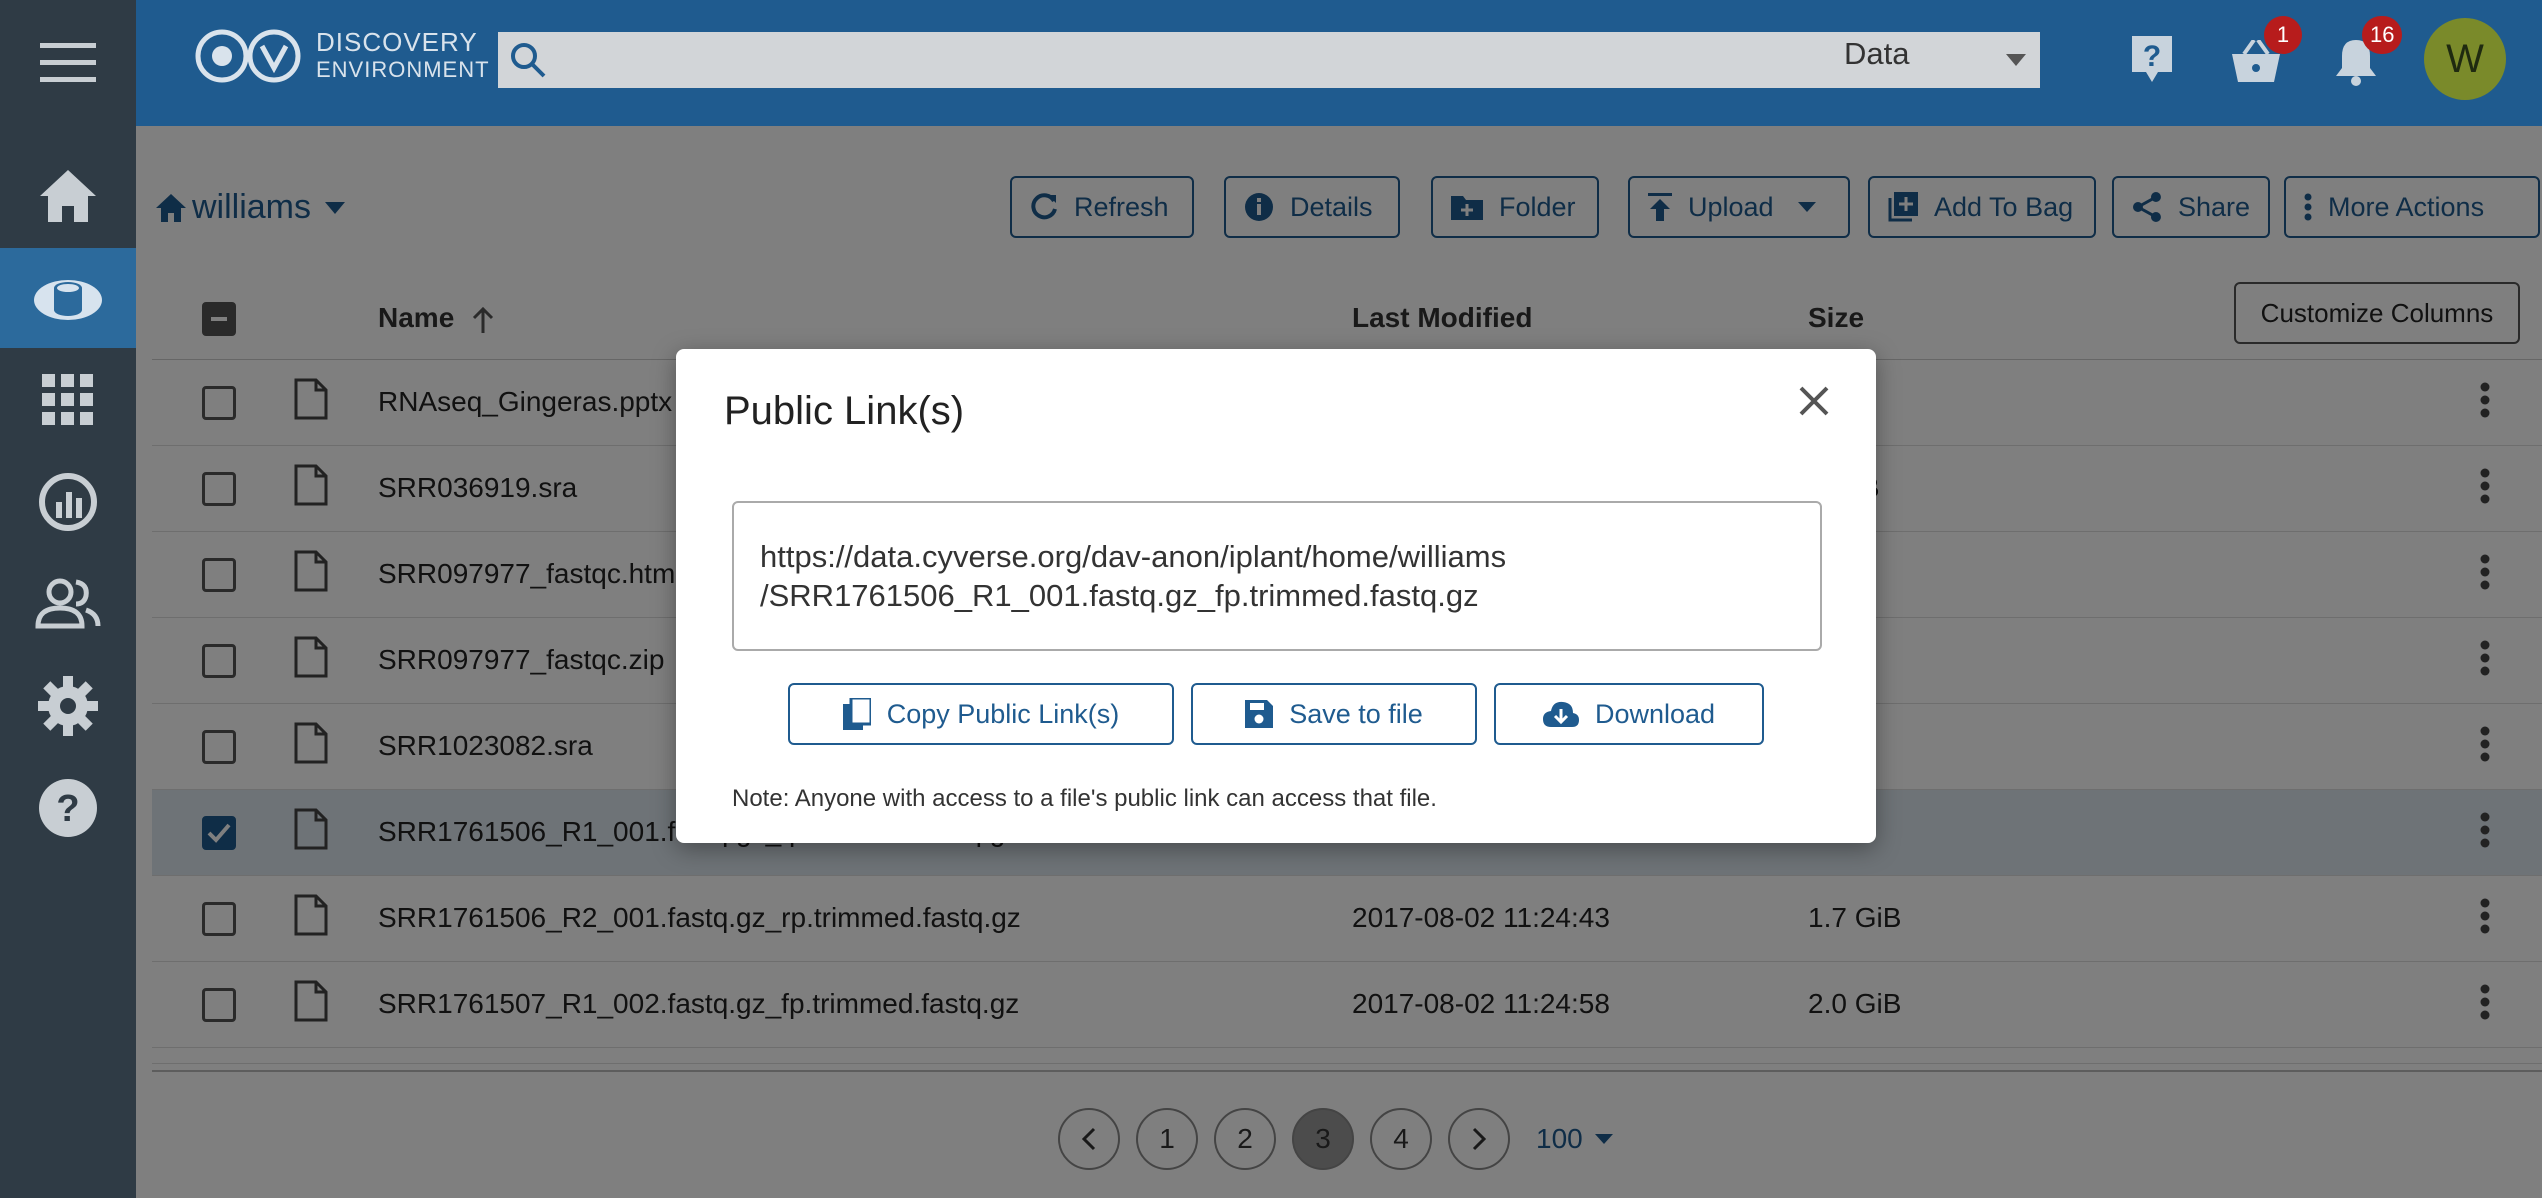 The width and height of the screenshot is (2542, 1198). Describe the element at coordinates (1814, 401) in the screenshot. I see `close-icon` at that location.